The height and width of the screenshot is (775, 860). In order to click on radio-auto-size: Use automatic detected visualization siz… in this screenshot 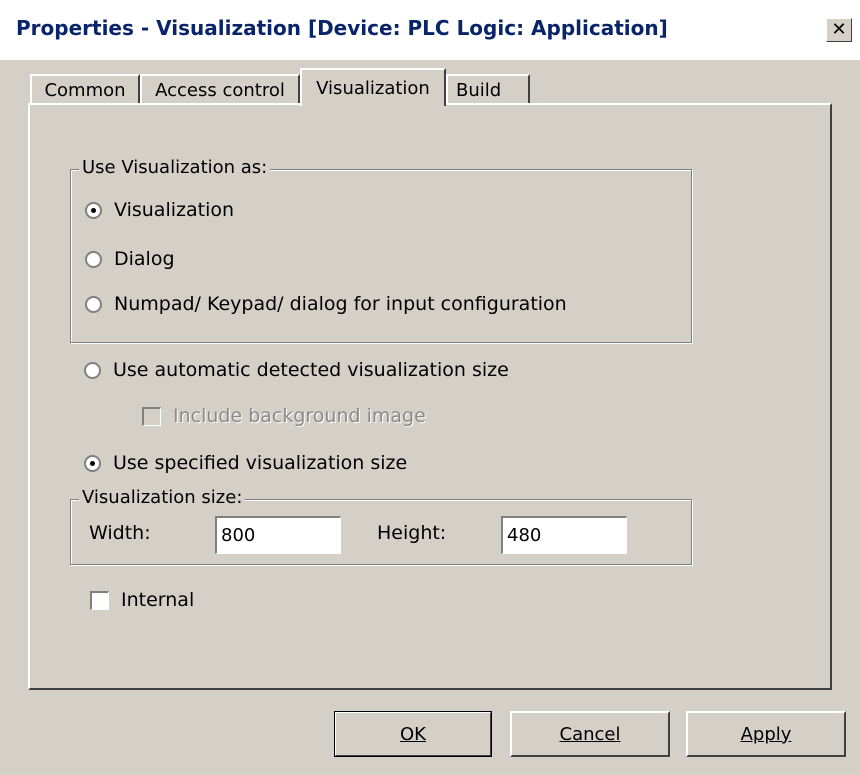, I will do `click(296, 370)`.